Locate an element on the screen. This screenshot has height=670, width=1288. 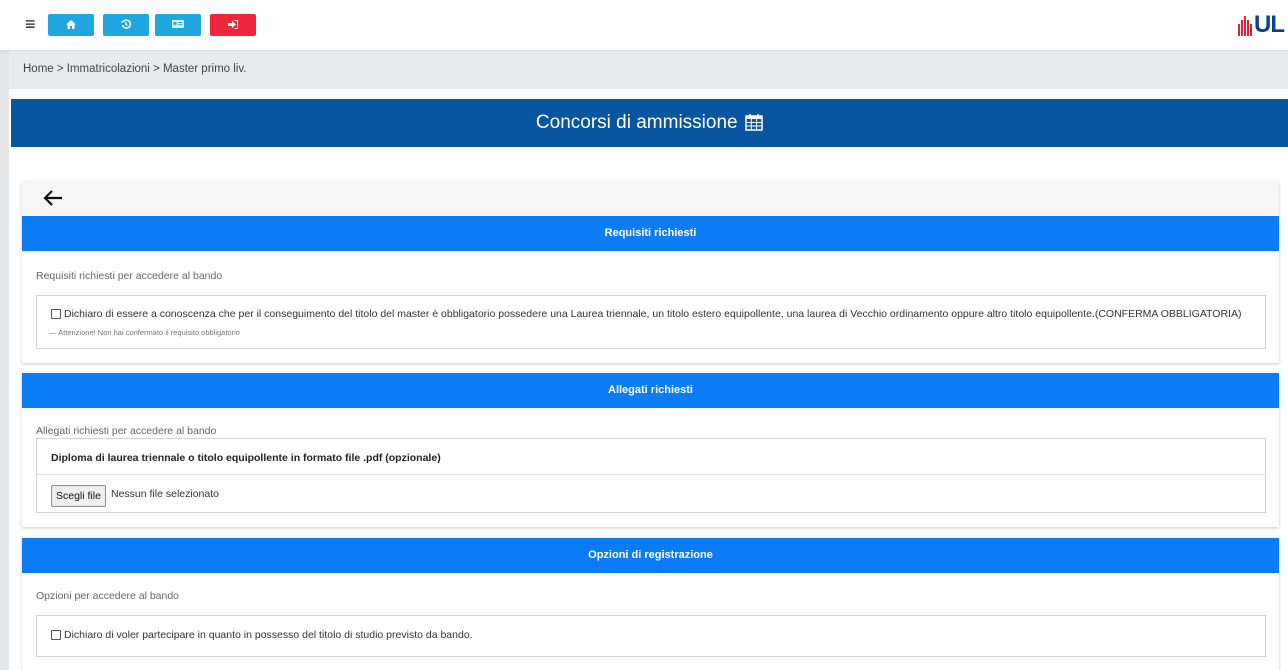
calendar-icon is located at coordinates (754, 122).